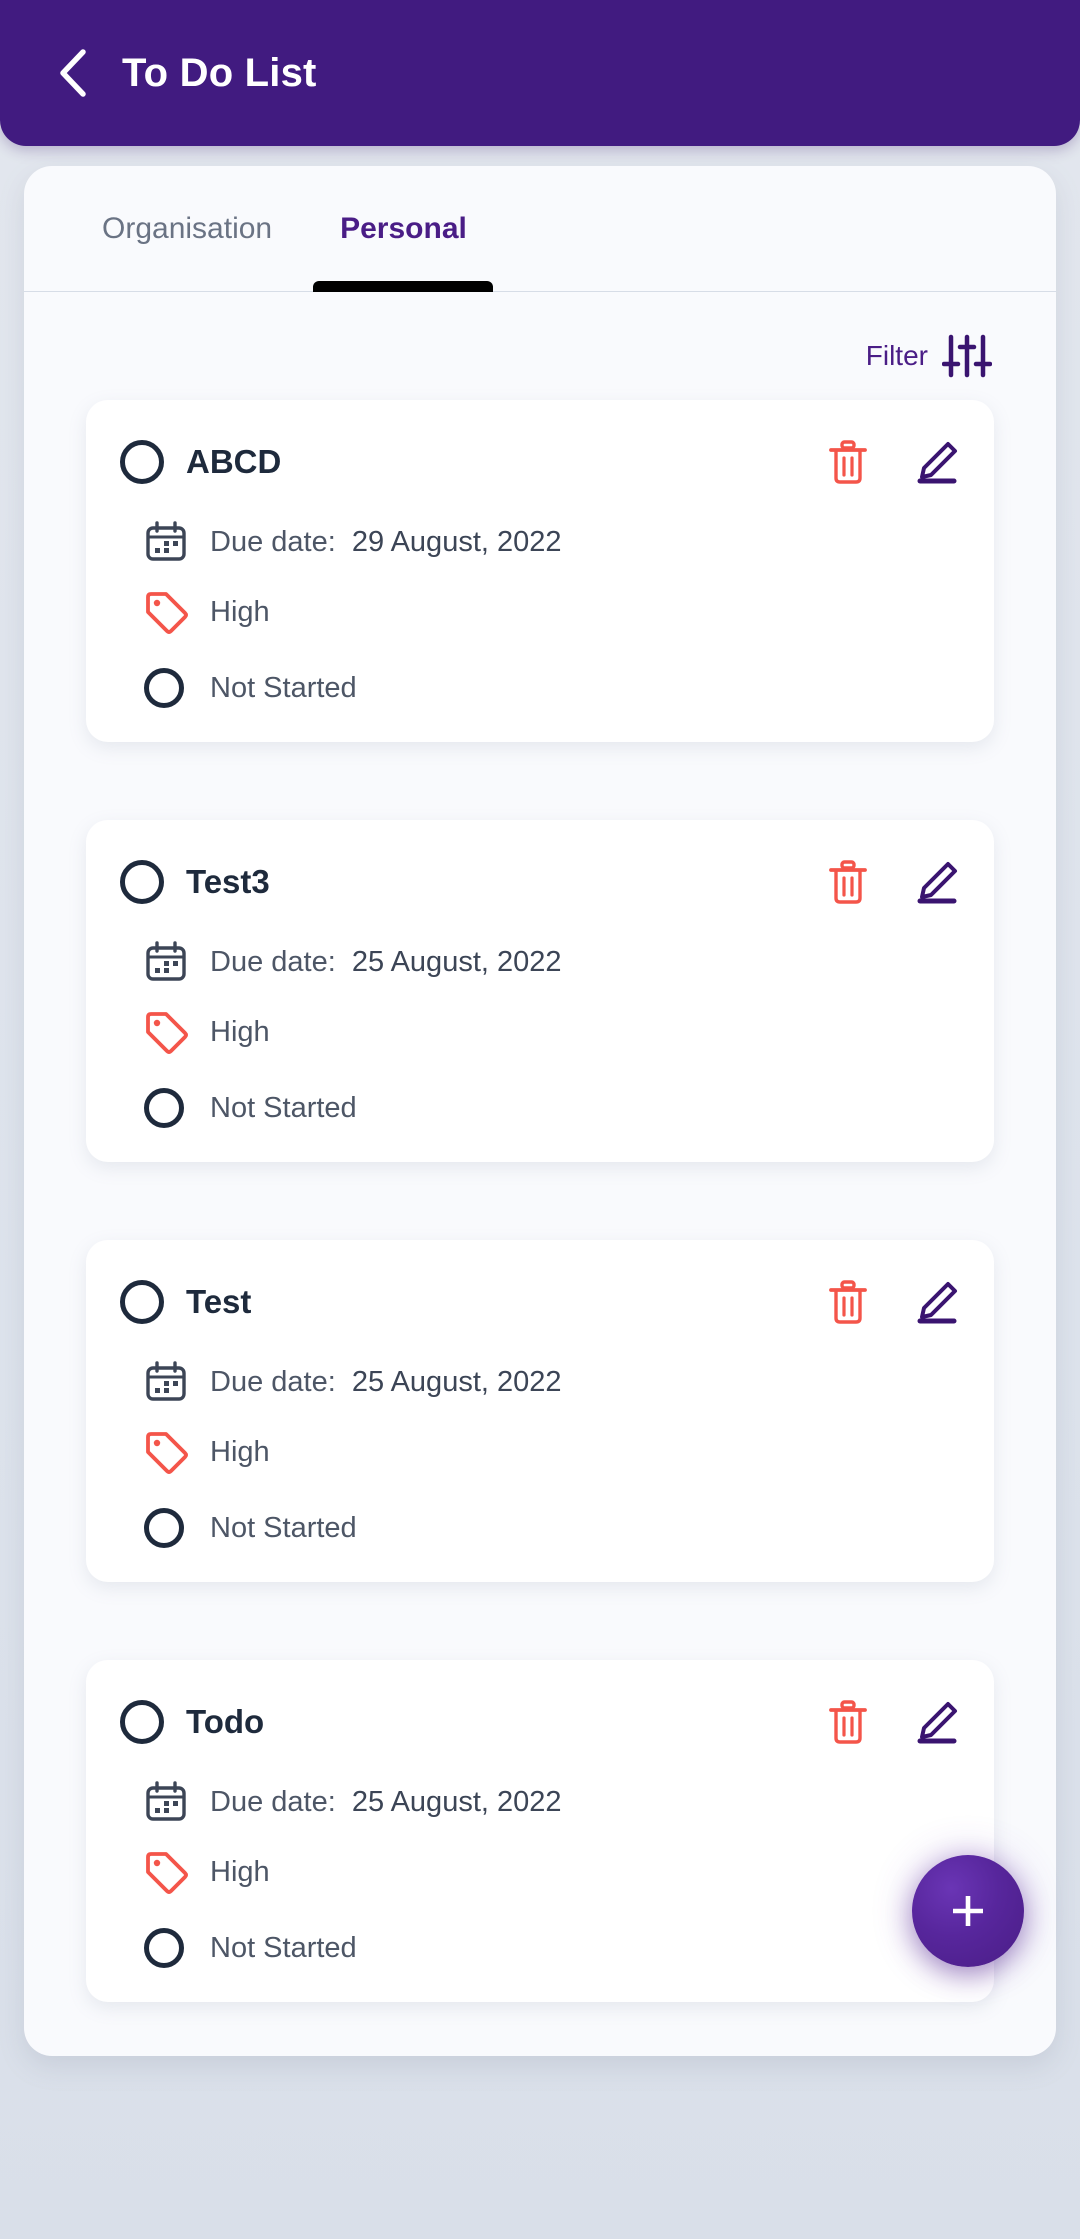 The width and height of the screenshot is (1080, 2239). Describe the element at coordinates (540, 1302) in the screenshot. I see `task-header: Test` at that location.